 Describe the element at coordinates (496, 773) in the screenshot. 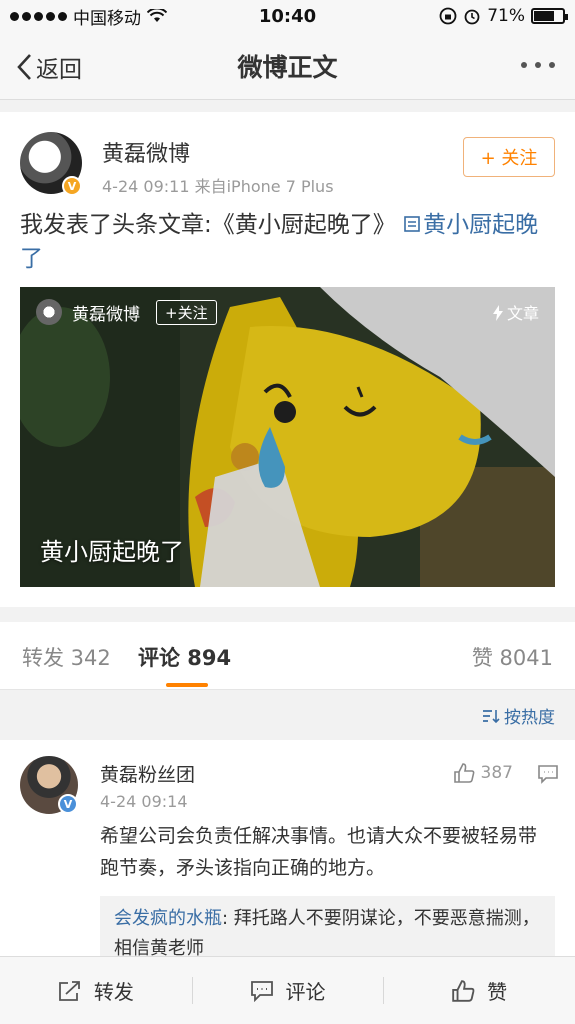

I see `comment-like-count: 387` at that location.